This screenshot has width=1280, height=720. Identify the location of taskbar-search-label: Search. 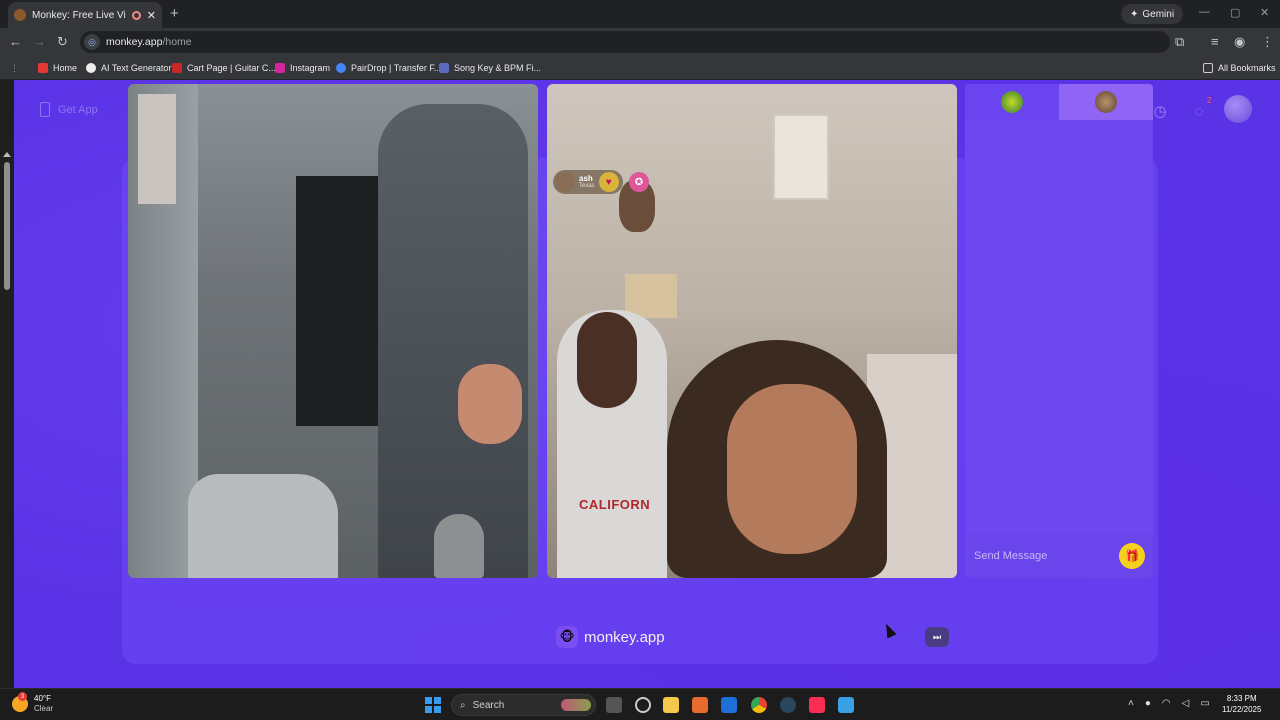
(488, 705).